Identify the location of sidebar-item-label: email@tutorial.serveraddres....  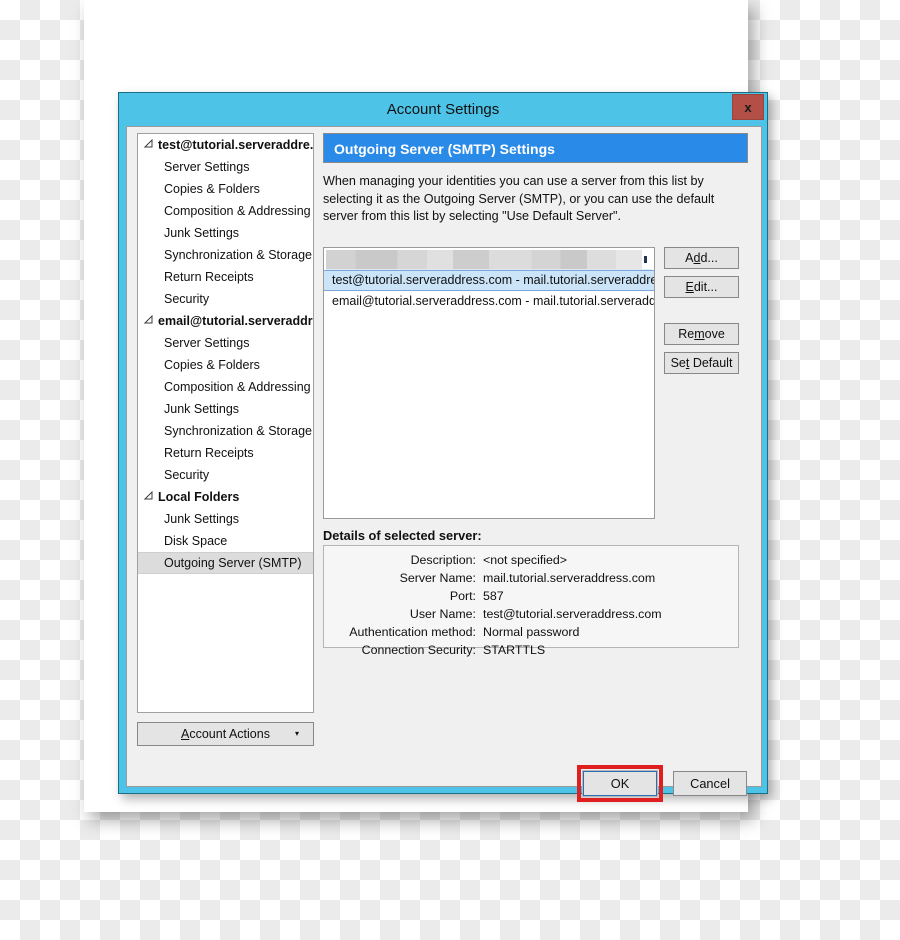
(235, 321).